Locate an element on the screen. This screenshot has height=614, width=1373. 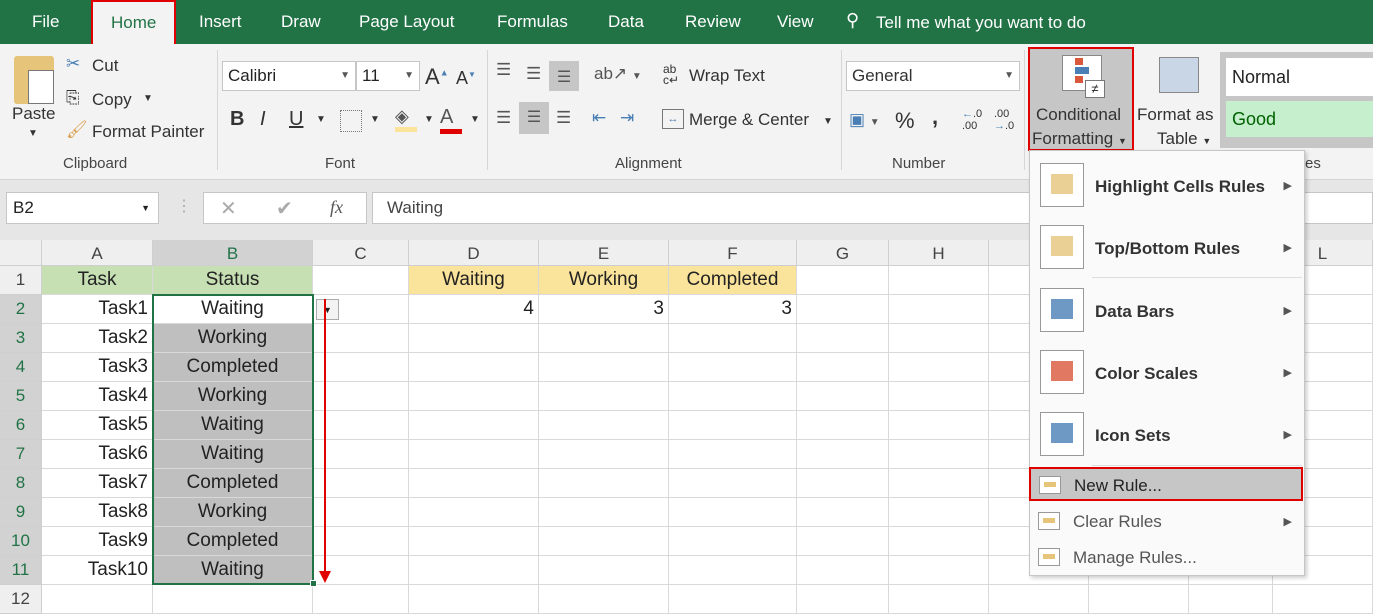
menu-item-icon-sets: Icon Sets ▶ is located at coordinates (1167, 436).